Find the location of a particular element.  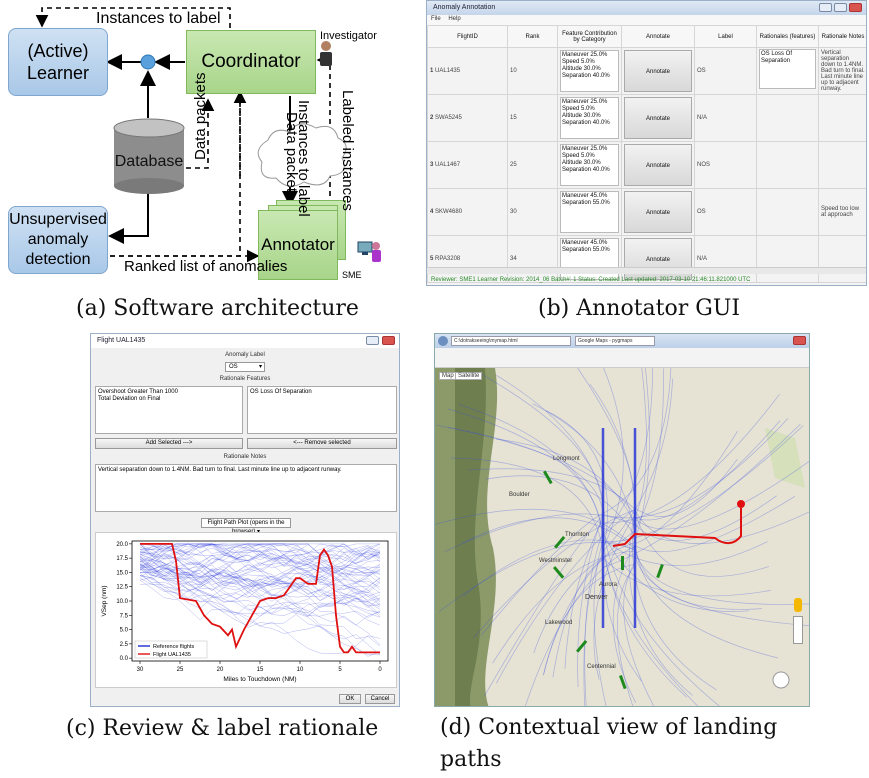

place-label: Lakewood is located at coordinates (559, 623).